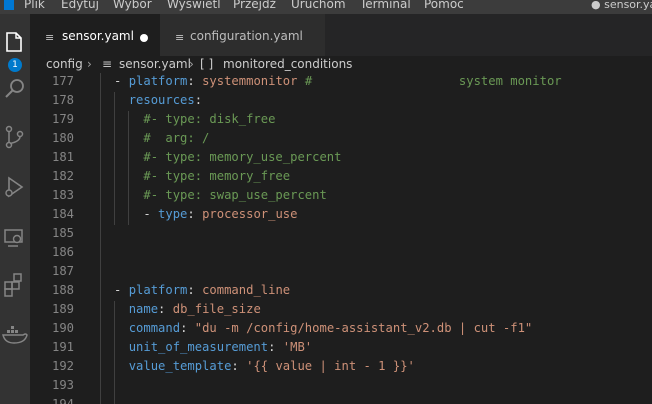 This screenshot has height=404, width=652. What do you see at coordinates (341, 290) in the screenshot?
I see `code-line: 188 - platform: command_line` at bounding box center [341, 290].